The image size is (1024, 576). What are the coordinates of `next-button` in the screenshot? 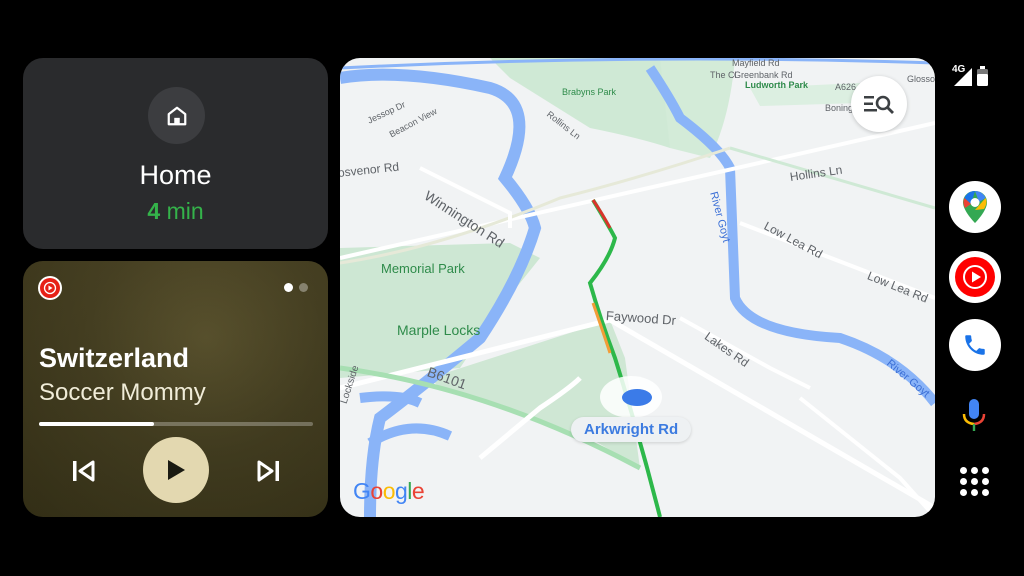 It's located at (268, 471).